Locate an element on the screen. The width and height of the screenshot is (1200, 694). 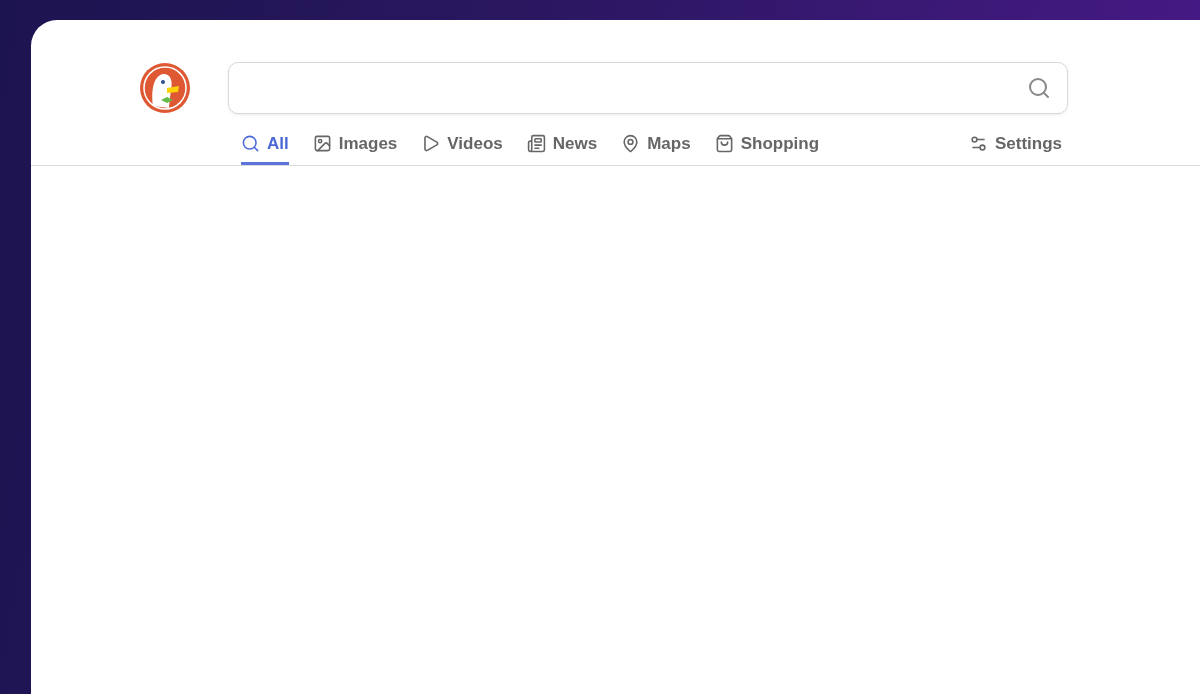
search-tab: News is located at coordinates (562, 143).